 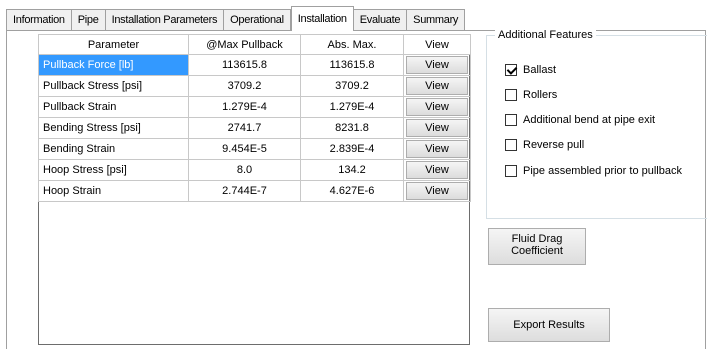 What do you see at coordinates (244, 149) in the screenshot?
I see `cell-max-pullback: 9.454E-5` at bounding box center [244, 149].